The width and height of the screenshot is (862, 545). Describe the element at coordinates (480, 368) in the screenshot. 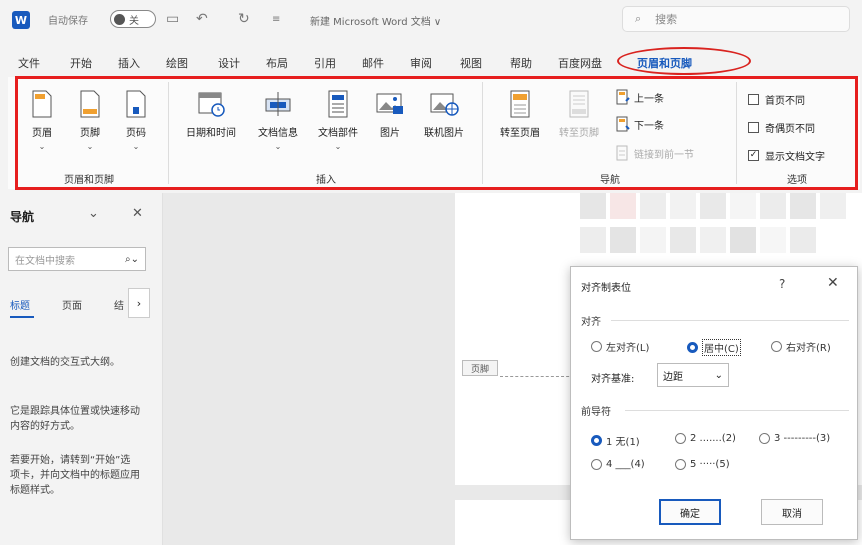

I see `footer-tag: 页脚` at that location.